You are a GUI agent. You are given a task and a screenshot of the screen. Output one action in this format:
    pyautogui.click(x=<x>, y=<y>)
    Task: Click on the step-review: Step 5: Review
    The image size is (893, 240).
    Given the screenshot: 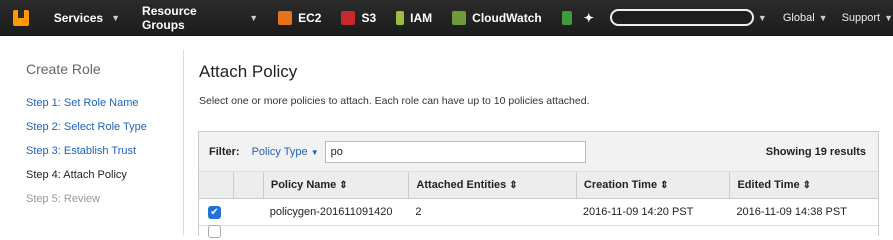 What is the action you would take?
    pyautogui.click(x=63, y=199)
    